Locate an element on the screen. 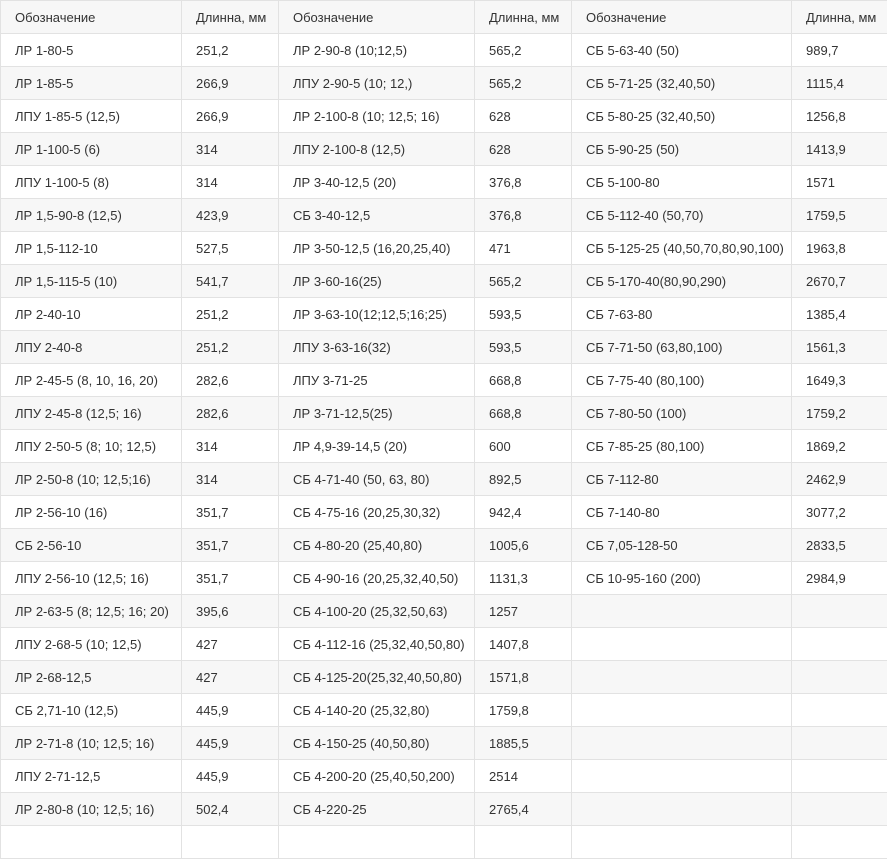 The width and height of the screenshot is (887, 859). length-cell: 1571,8 is located at coordinates (523, 677).